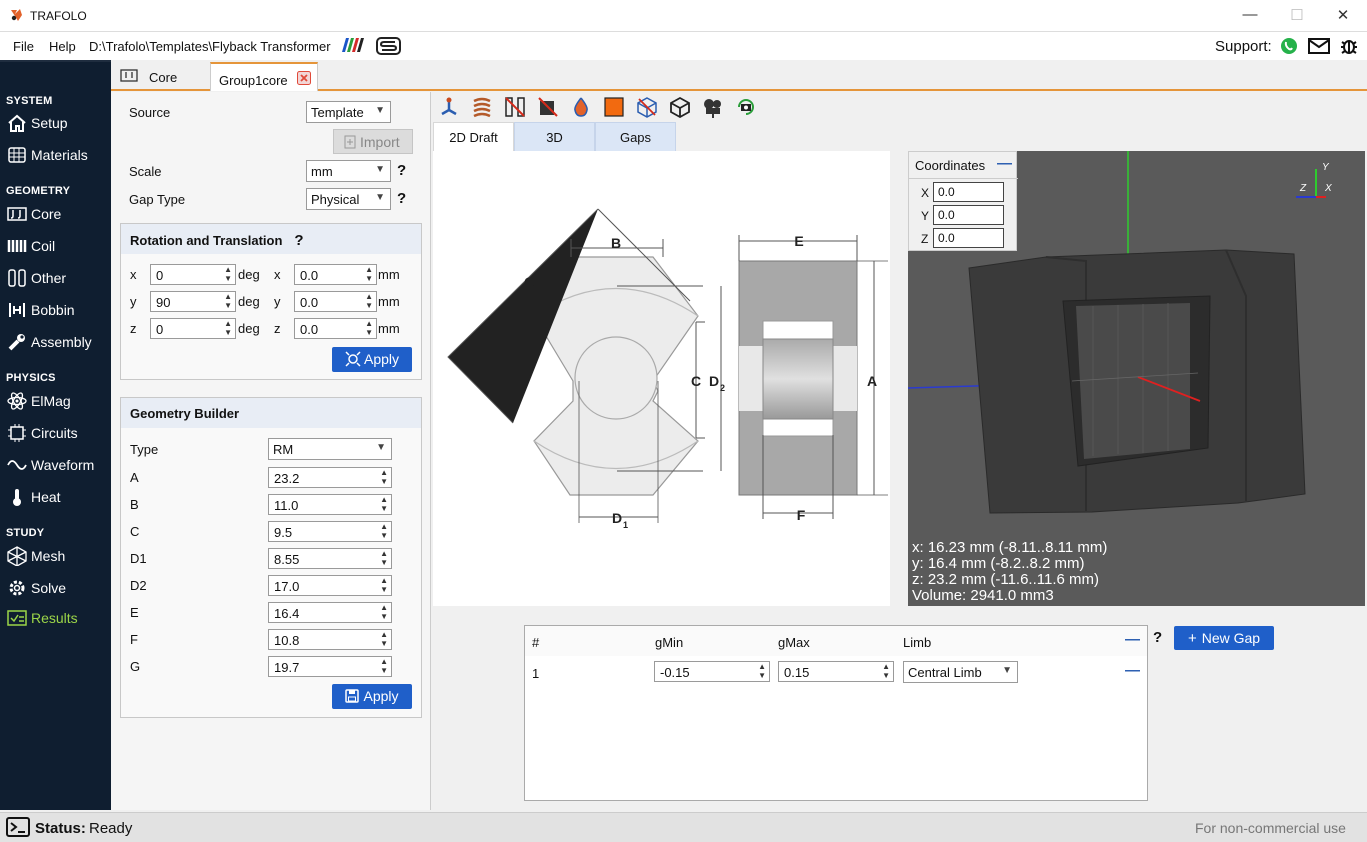 The image size is (1367, 842). I want to click on coil-view-icon, so click(482, 107).